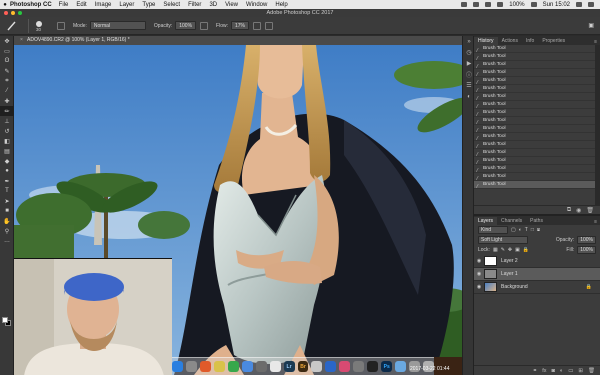 The width and height of the screenshot is (600, 375). I want to click on pressure-size-toggle, so click(269, 25).